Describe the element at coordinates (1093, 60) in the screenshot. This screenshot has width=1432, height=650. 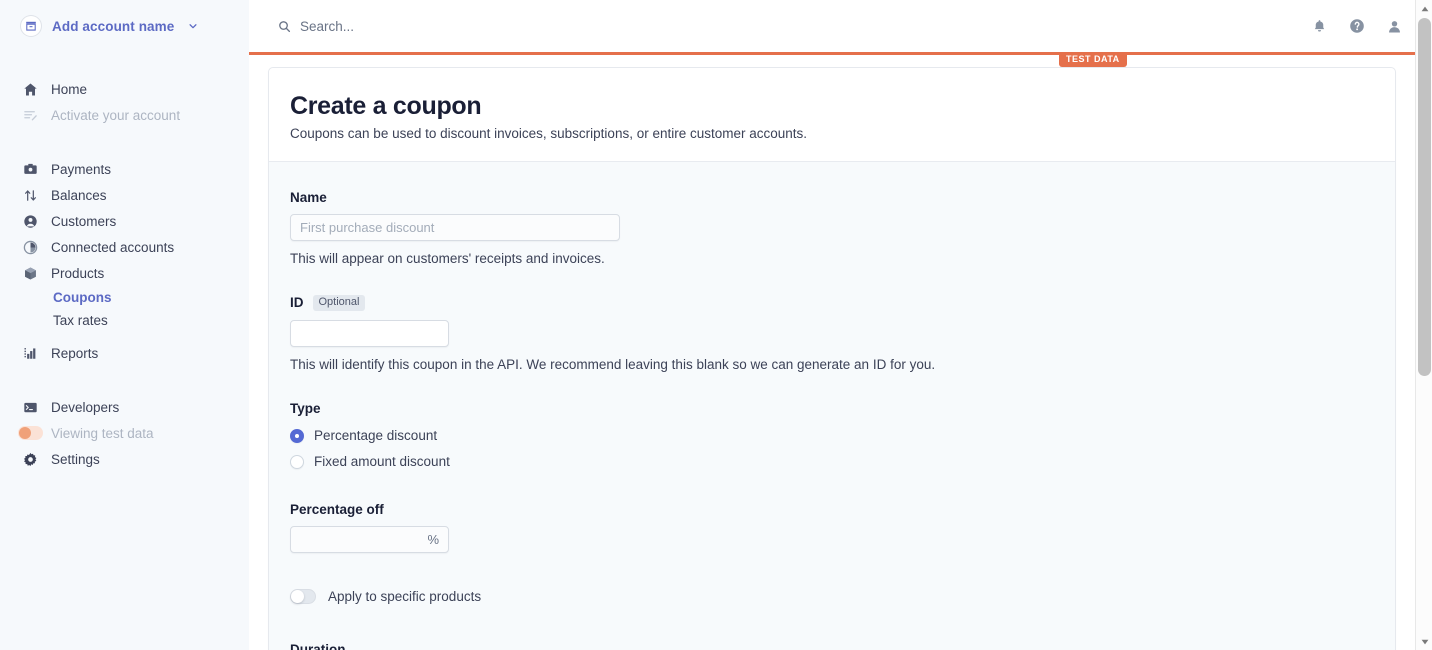
I see `test-data-badge: TEST DATA` at that location.